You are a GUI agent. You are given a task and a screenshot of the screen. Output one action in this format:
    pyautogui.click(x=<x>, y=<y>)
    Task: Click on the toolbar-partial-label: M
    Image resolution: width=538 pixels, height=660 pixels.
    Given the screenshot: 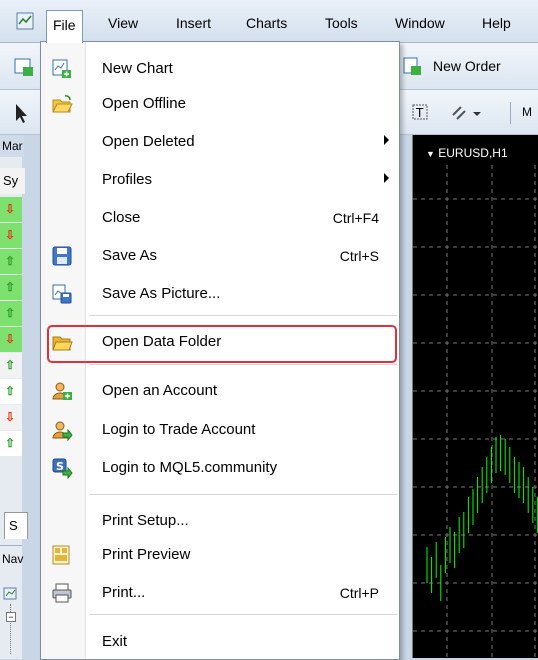 What is the action you would take?
    pyautogui.click(x=527, y=112)
    